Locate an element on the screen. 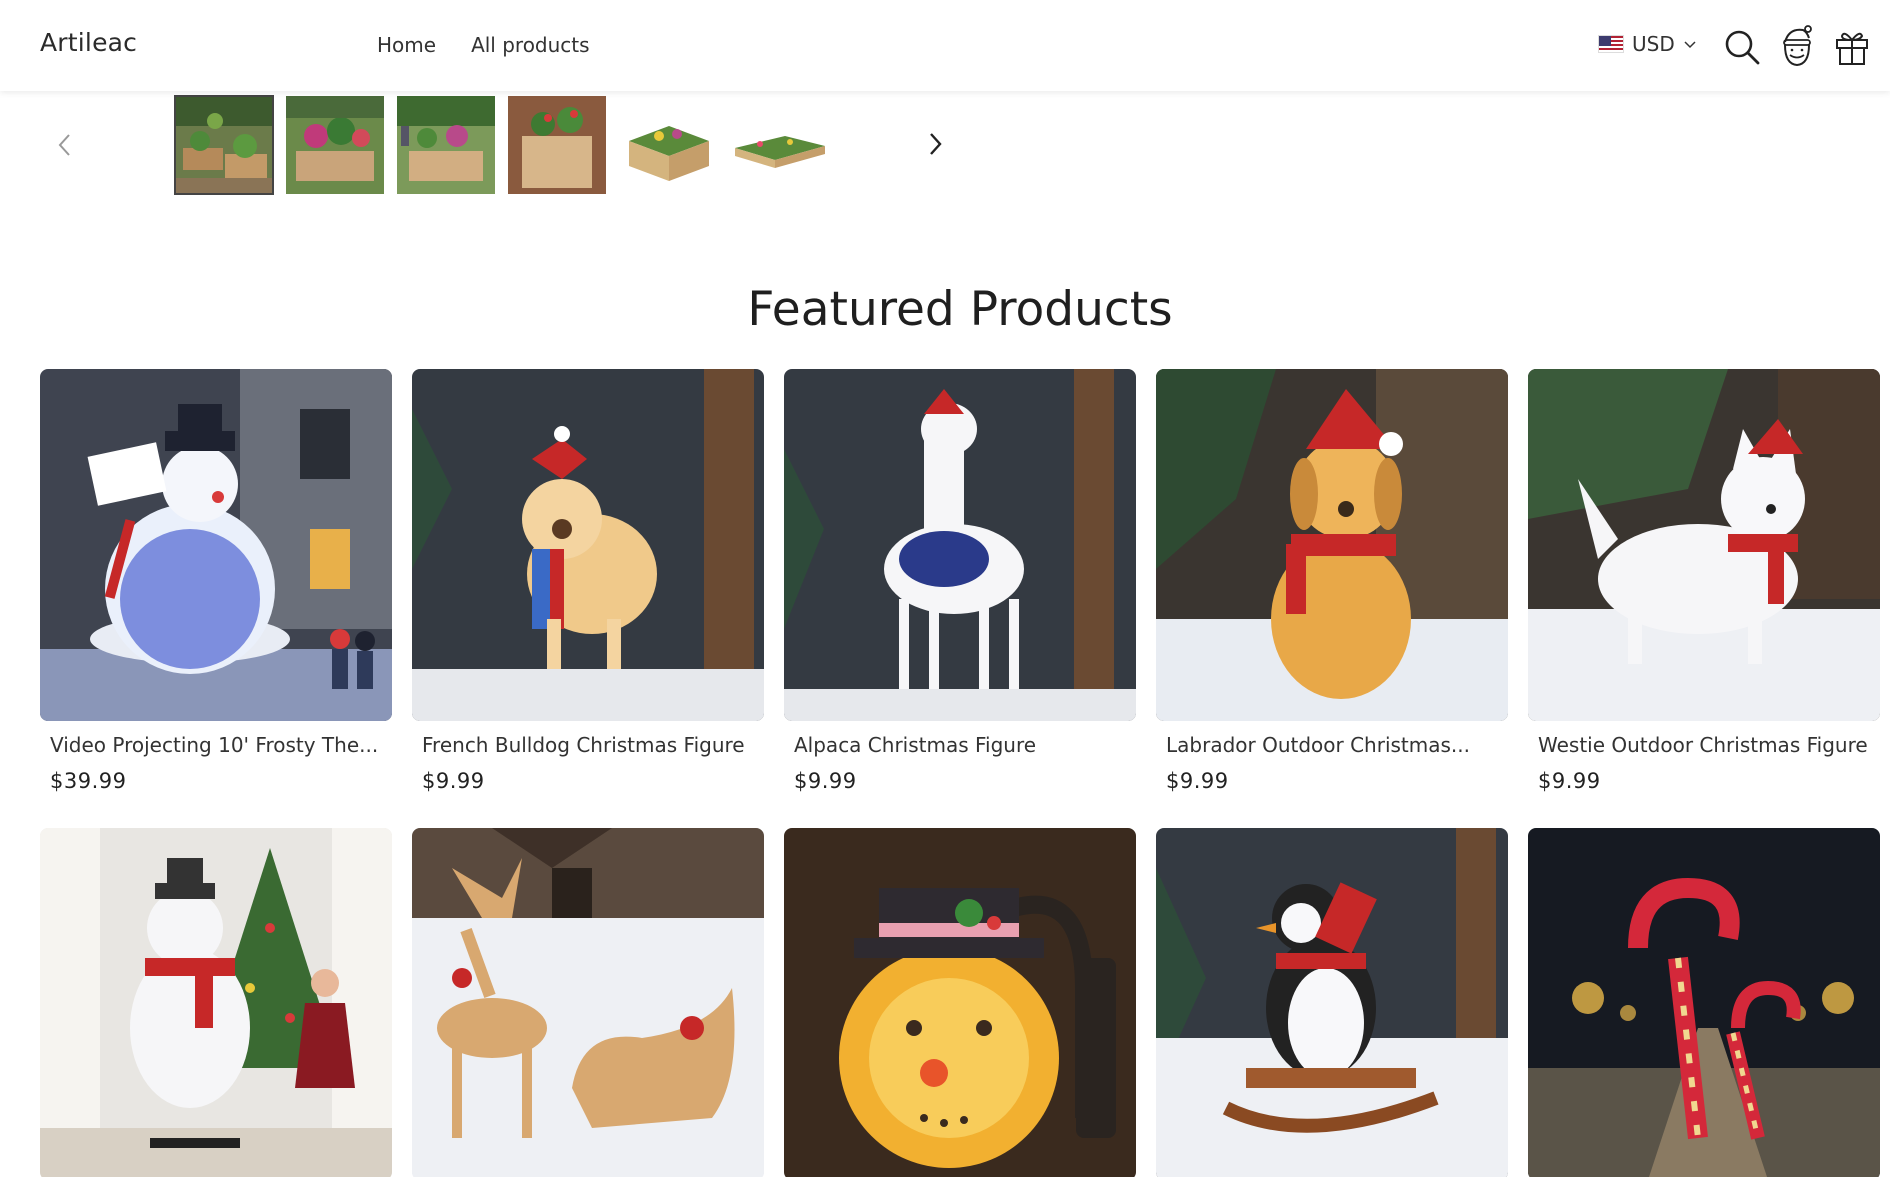 The width and height of the screenshot is (1890, 1177). santa-account-icon is located at coordinates (1797, 46).